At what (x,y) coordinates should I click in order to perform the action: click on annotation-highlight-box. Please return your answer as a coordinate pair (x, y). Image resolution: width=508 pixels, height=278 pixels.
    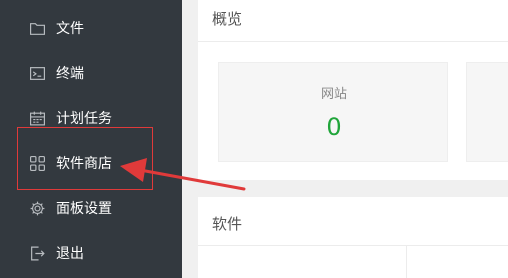
    Looking at the image, I should click on (85, 158).